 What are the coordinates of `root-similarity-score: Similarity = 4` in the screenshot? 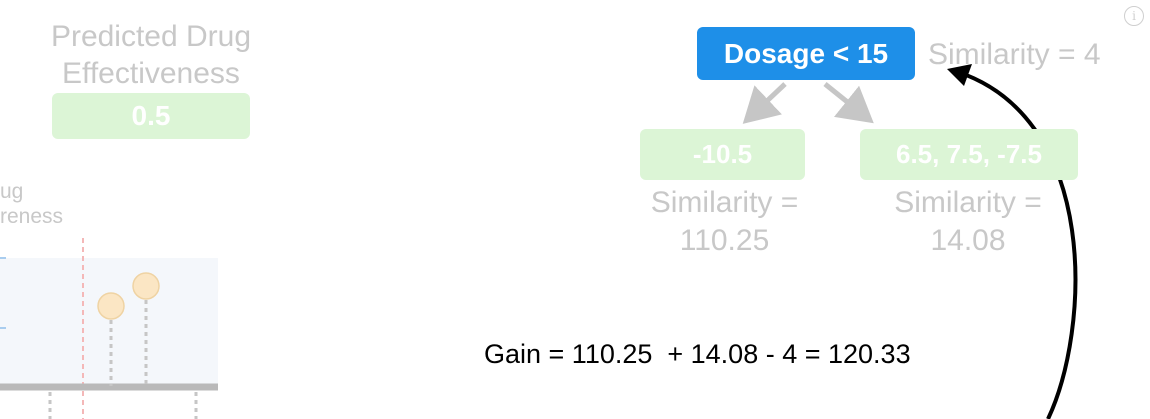 It's located at (1014, 54).